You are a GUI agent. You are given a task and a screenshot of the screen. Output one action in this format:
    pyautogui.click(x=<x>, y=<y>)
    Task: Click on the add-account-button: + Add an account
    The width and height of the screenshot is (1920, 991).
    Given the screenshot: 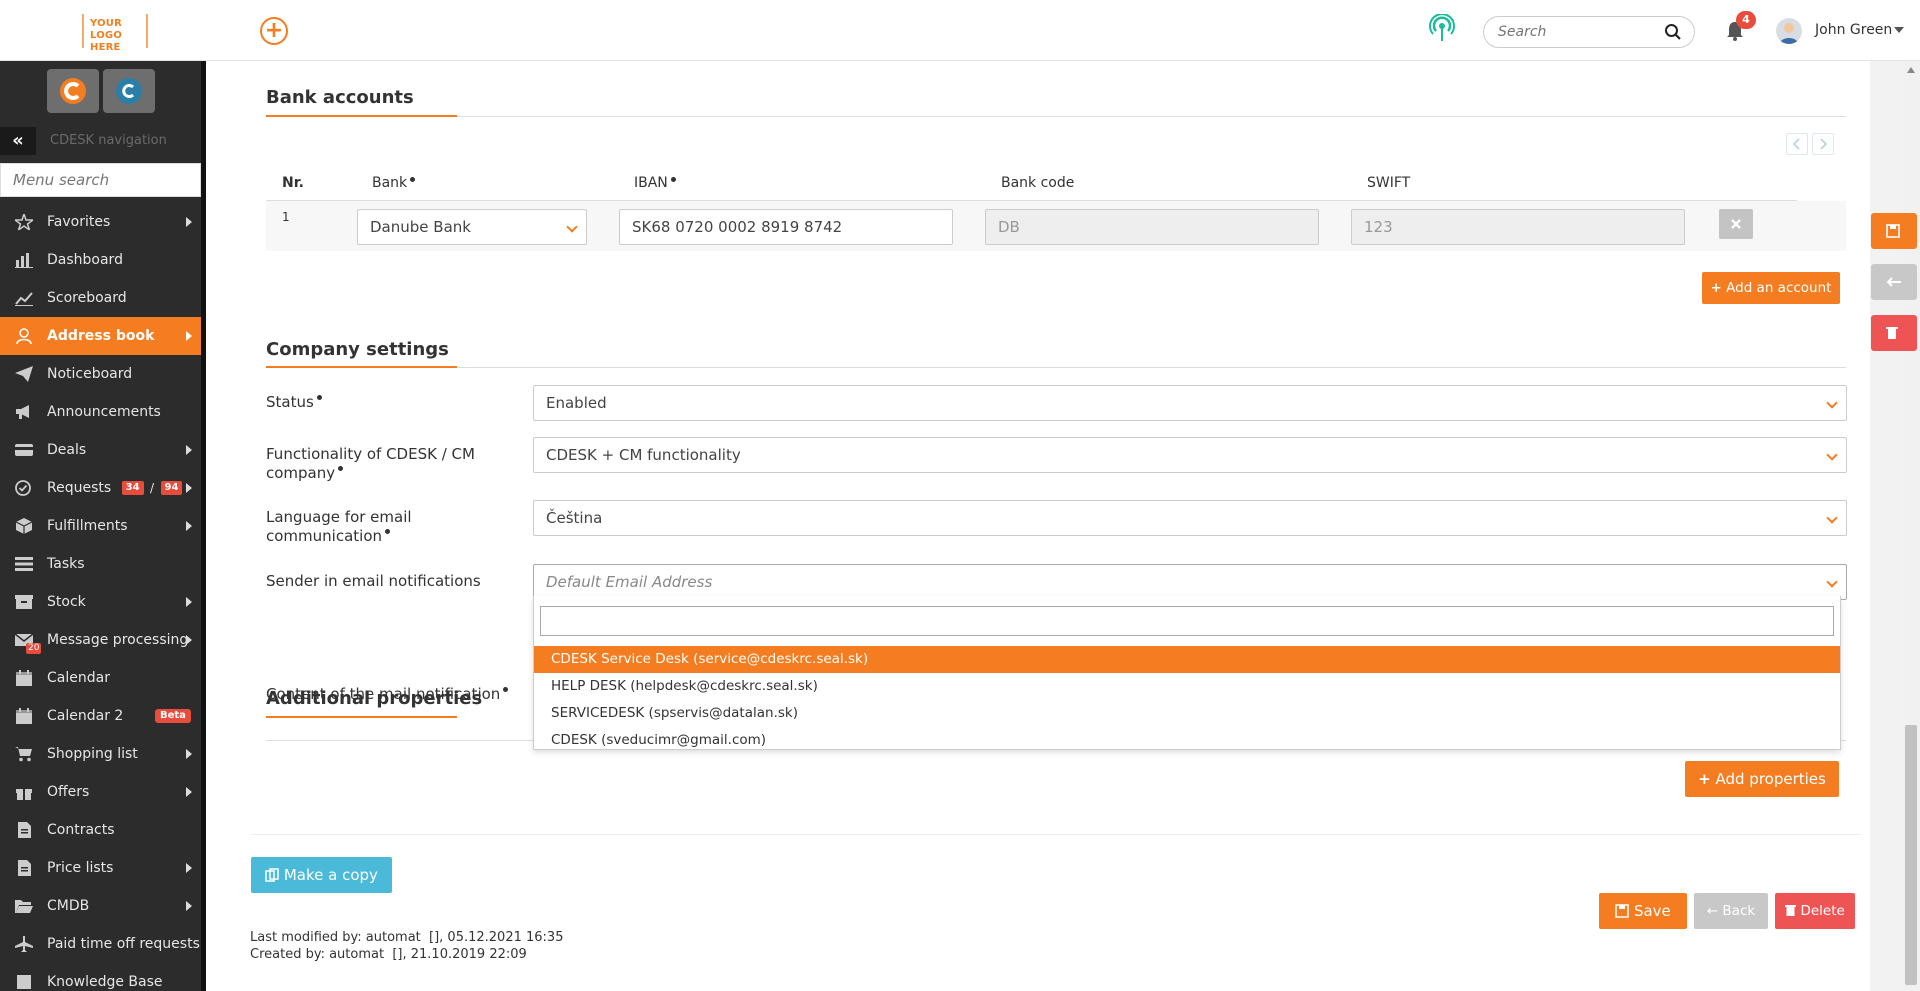 What is the action you would take?
    pyautogui.click(x=1771, y=288)
    